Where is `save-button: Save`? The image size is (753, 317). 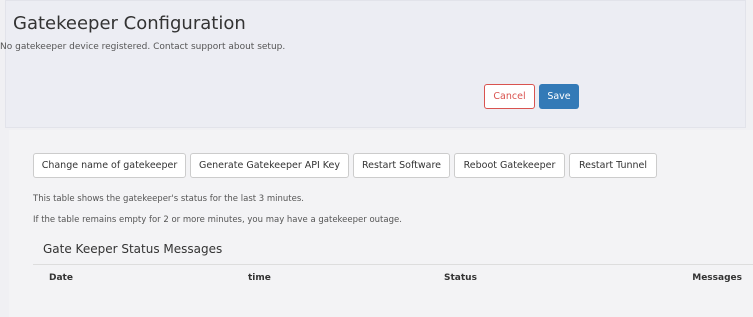
save-button: Save is located at coordinates (559, 96).